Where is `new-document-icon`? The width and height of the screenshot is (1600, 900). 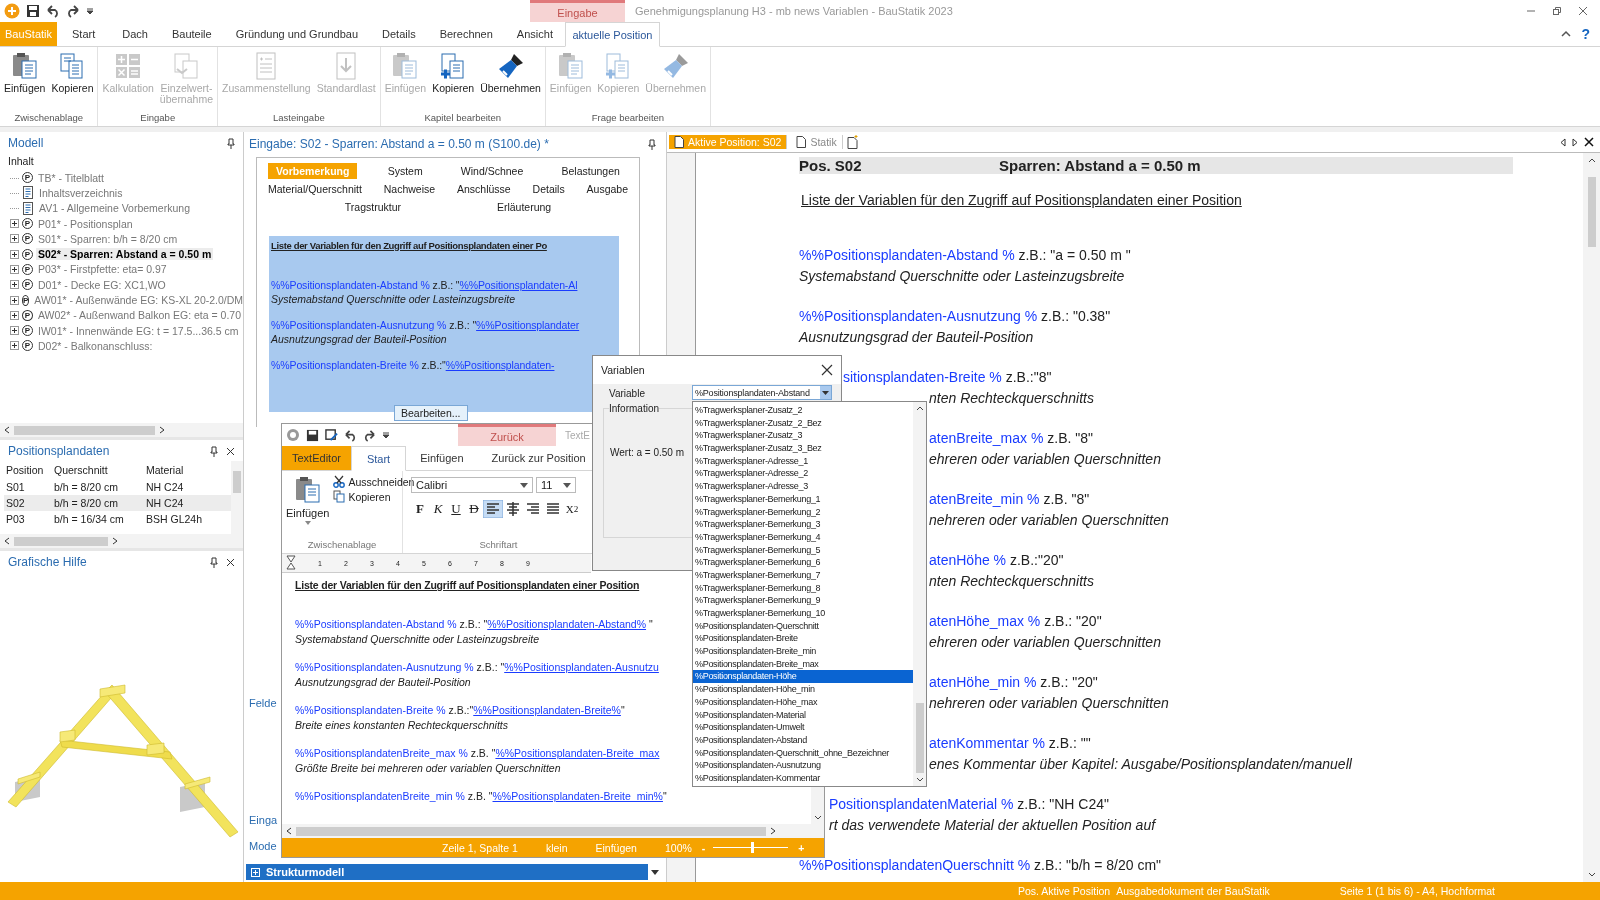
new-document-icon is located at coordinates (852, 142).